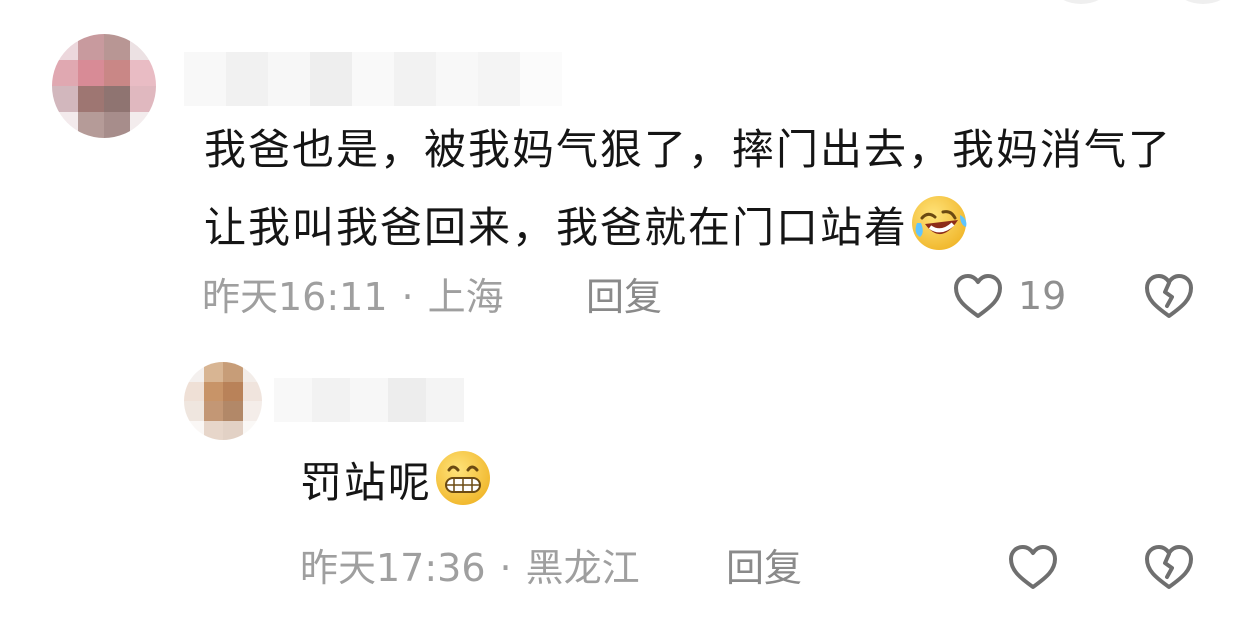 This screenshot has height=631, width=1260. I want to click on grinning-emoji-icon, so click(463, 478).